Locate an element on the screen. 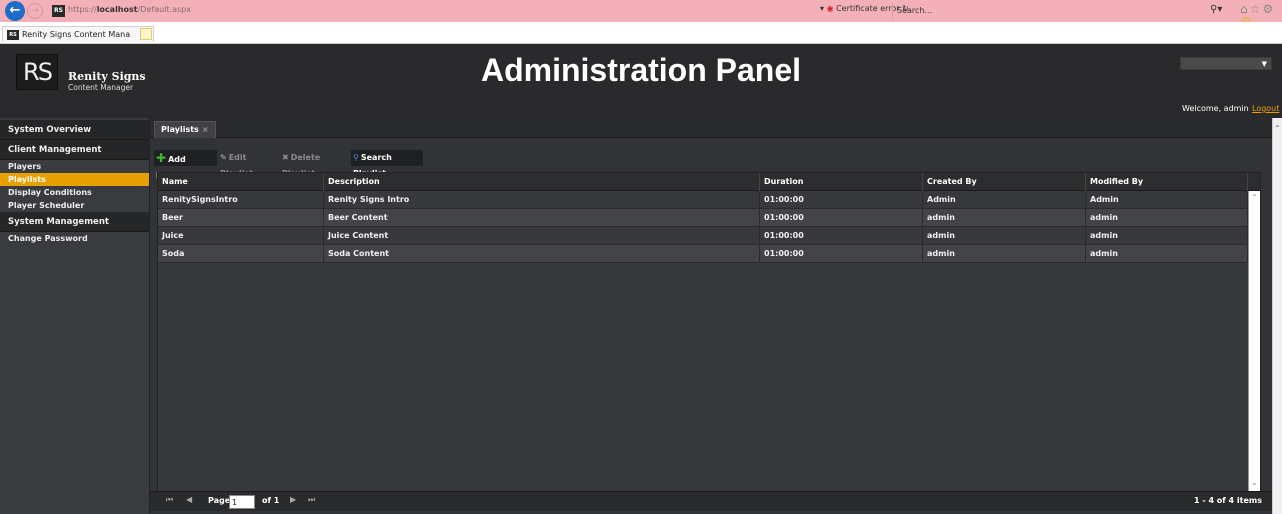  column-header-name: Name is located at coordinates (241, 182).